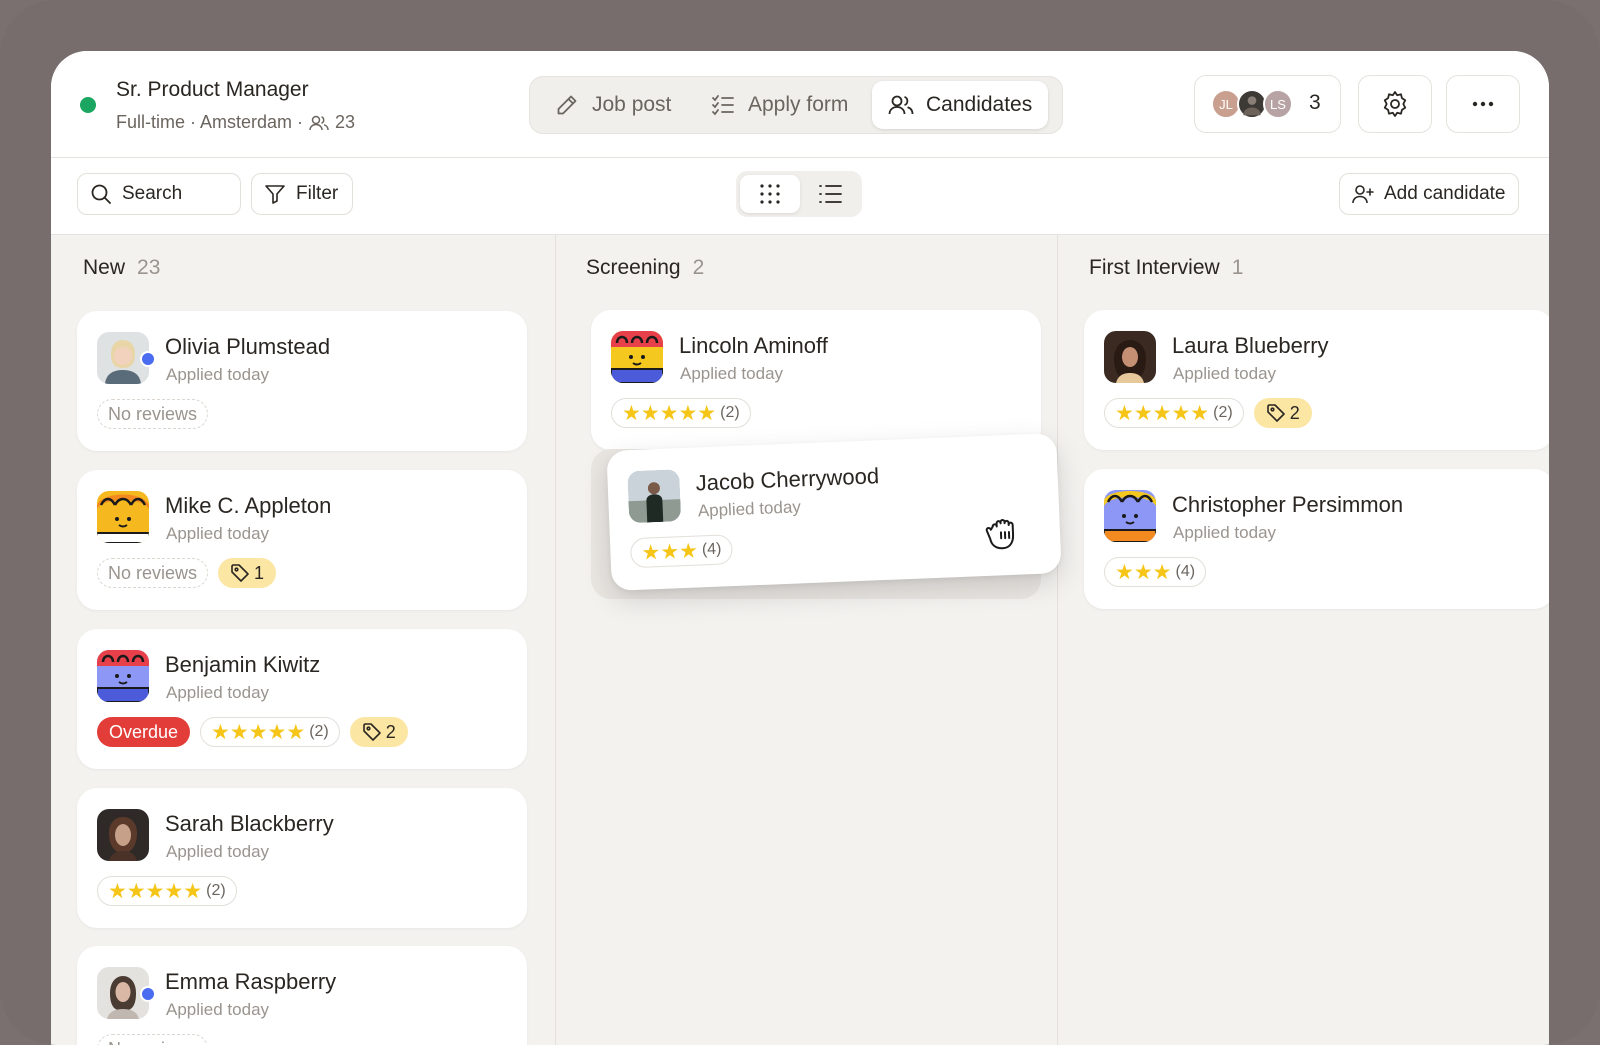 The height and width of the screenshot is (1045, 1600). What do you see at coordinates (1278, 104) in the screenshot?
I see `team-avatar-ls: LS` at bounding box center [1278, 104].